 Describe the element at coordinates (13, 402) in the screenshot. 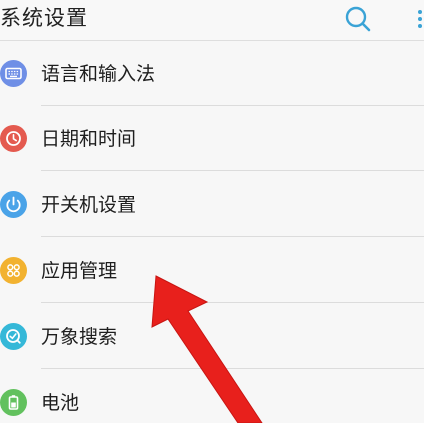

I see `battery-icon` at that location.